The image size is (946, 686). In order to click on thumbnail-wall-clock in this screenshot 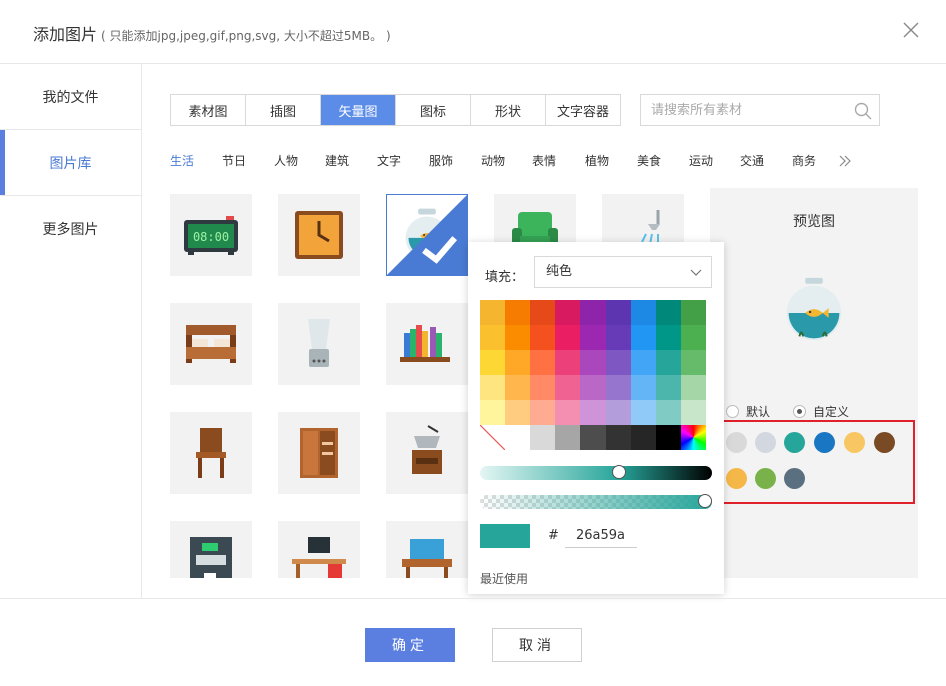, I will do `click(319, 235)`.